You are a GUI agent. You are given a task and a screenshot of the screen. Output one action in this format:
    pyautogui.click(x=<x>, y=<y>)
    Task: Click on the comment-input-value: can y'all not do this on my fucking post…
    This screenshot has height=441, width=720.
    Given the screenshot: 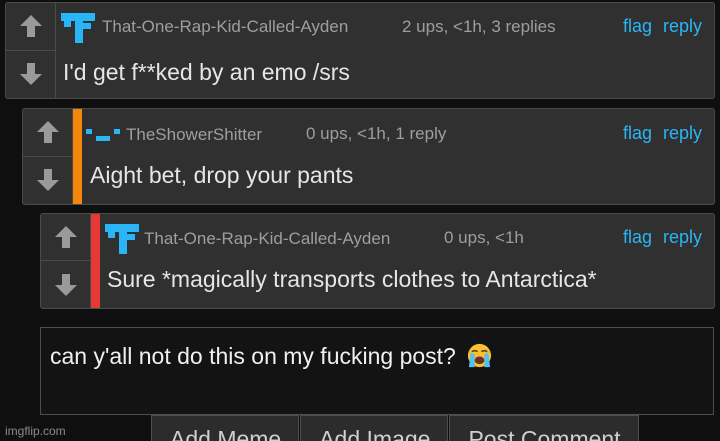 What is the action you would take?
    pyautogui.click(x=253, y=356)
    